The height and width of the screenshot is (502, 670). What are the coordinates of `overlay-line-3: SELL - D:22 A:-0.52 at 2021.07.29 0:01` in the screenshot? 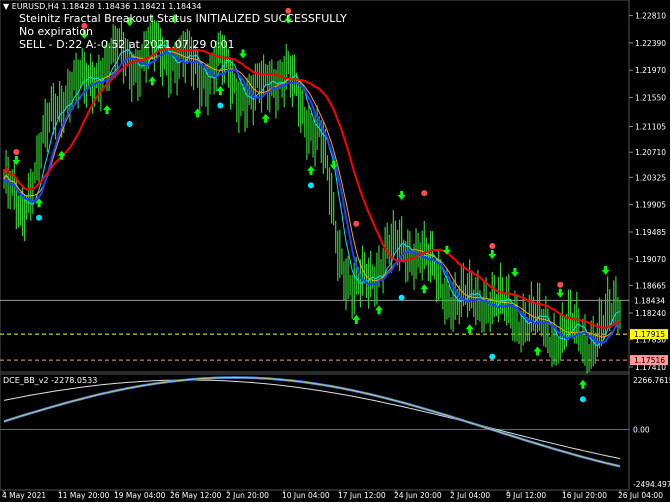 It's located at (127, 44).